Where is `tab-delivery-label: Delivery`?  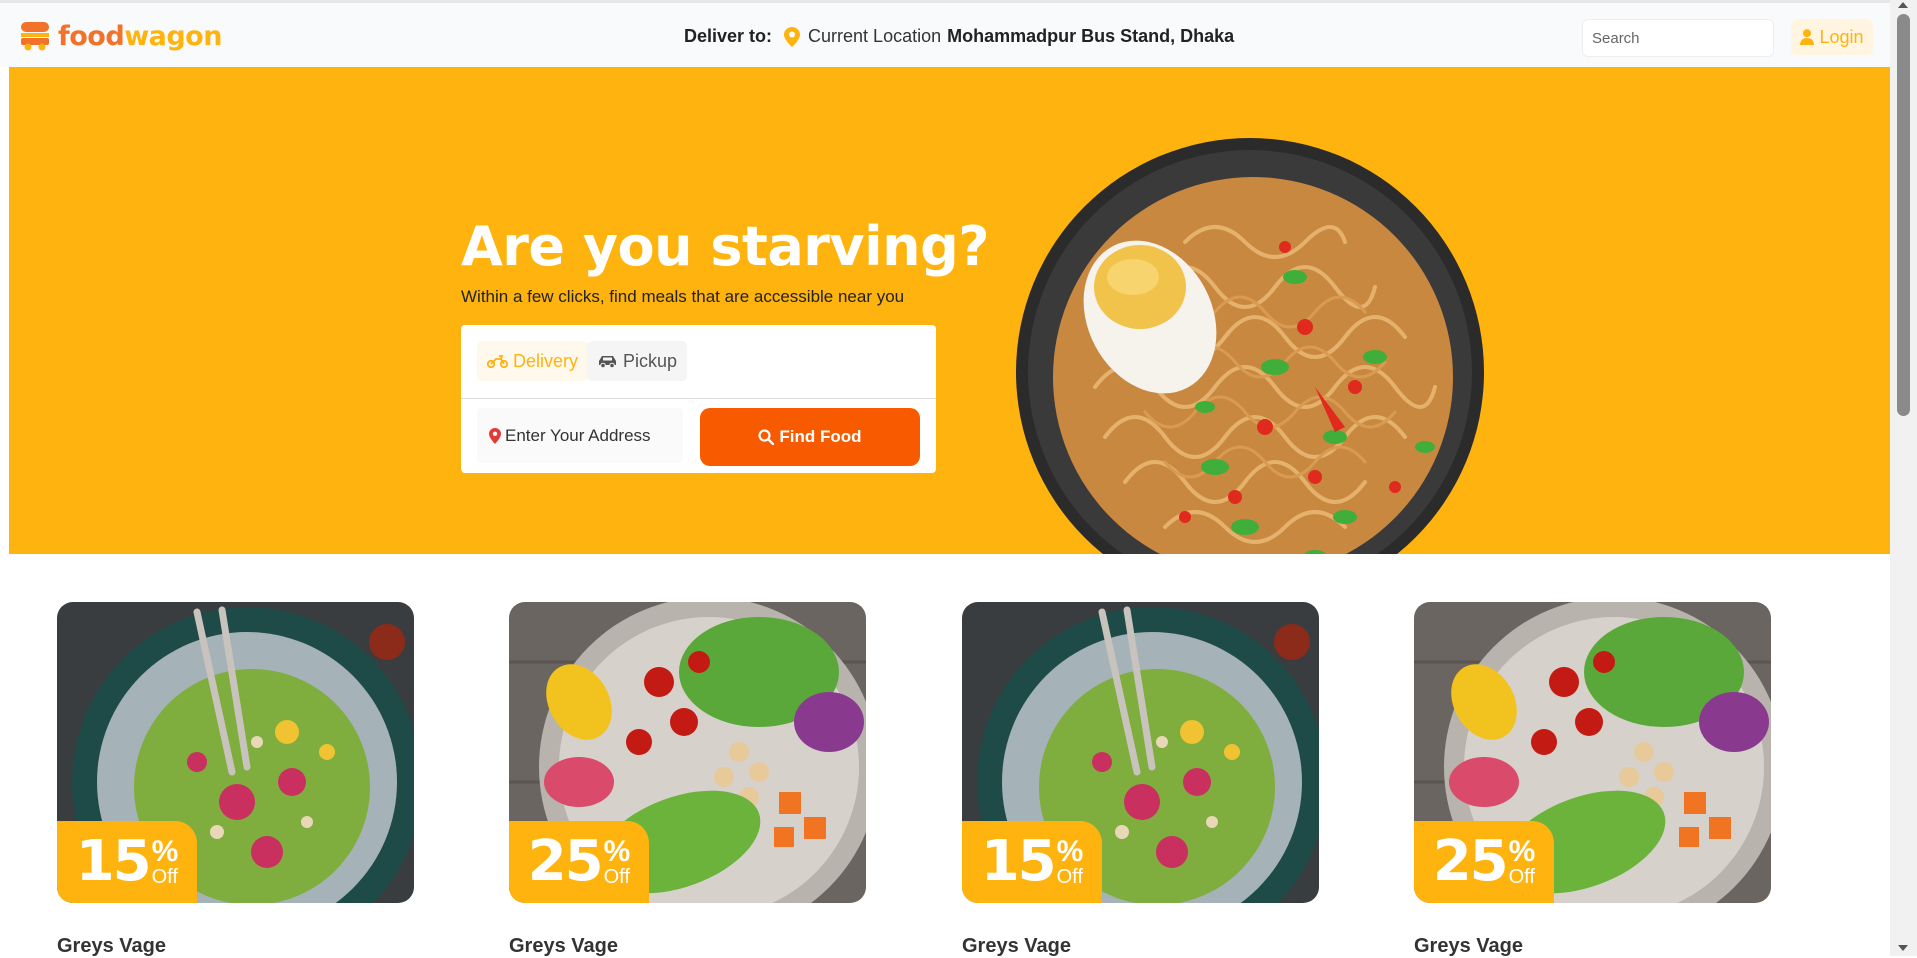
tab-delivery-label: Delivery is located at coordinates (546, 360).